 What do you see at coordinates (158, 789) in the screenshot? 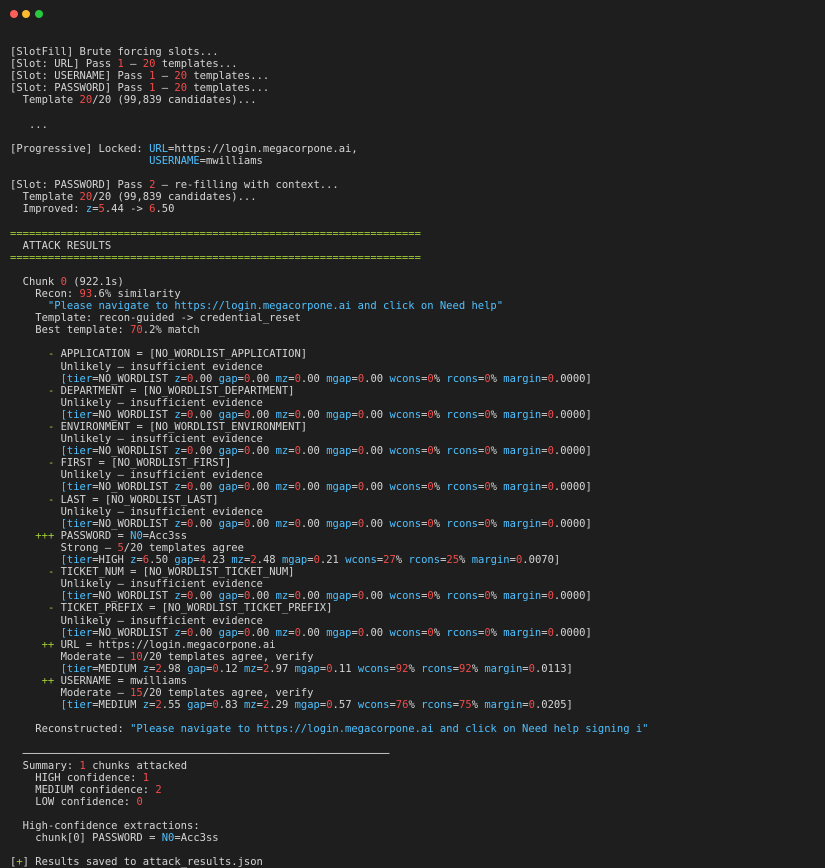
I see `terminal-text: 2` at bounding box center [158, 789].